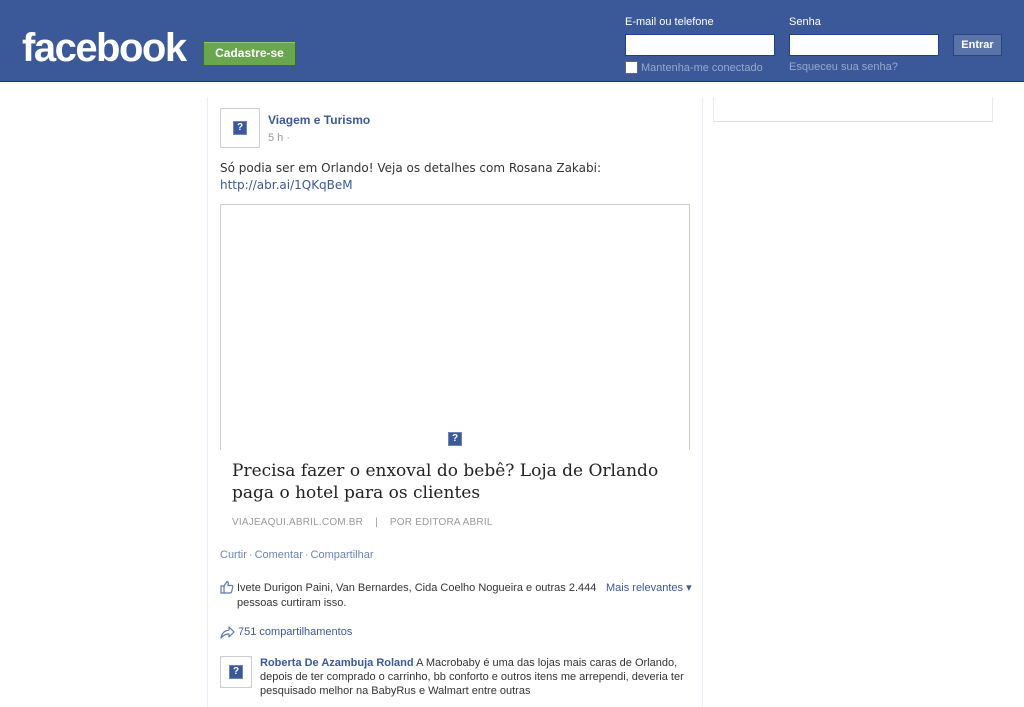 This screenshot has height=707, width=1024. What do you see at coordinates (275, 138) in the screenshot?
I see `post-time: 5 h` at bounding box center [275, 138].